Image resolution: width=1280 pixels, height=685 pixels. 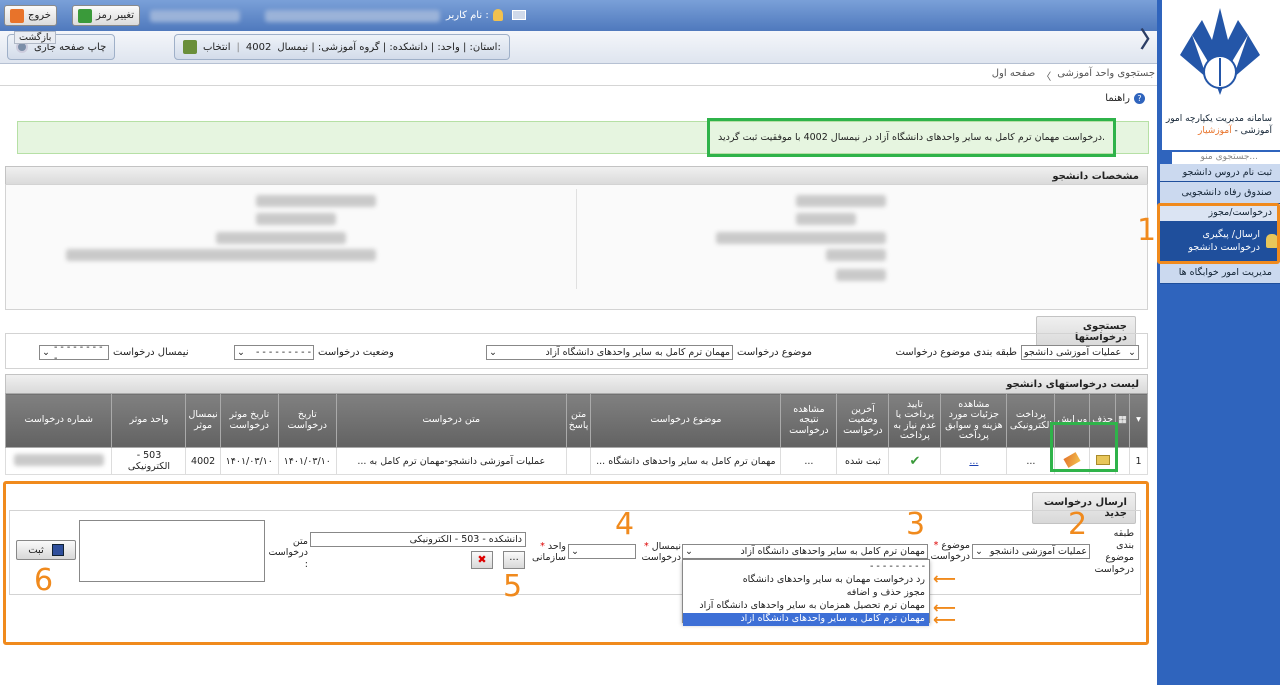 I want to click on payment-confirm-cell: ✔, so click(x=915, y=461).